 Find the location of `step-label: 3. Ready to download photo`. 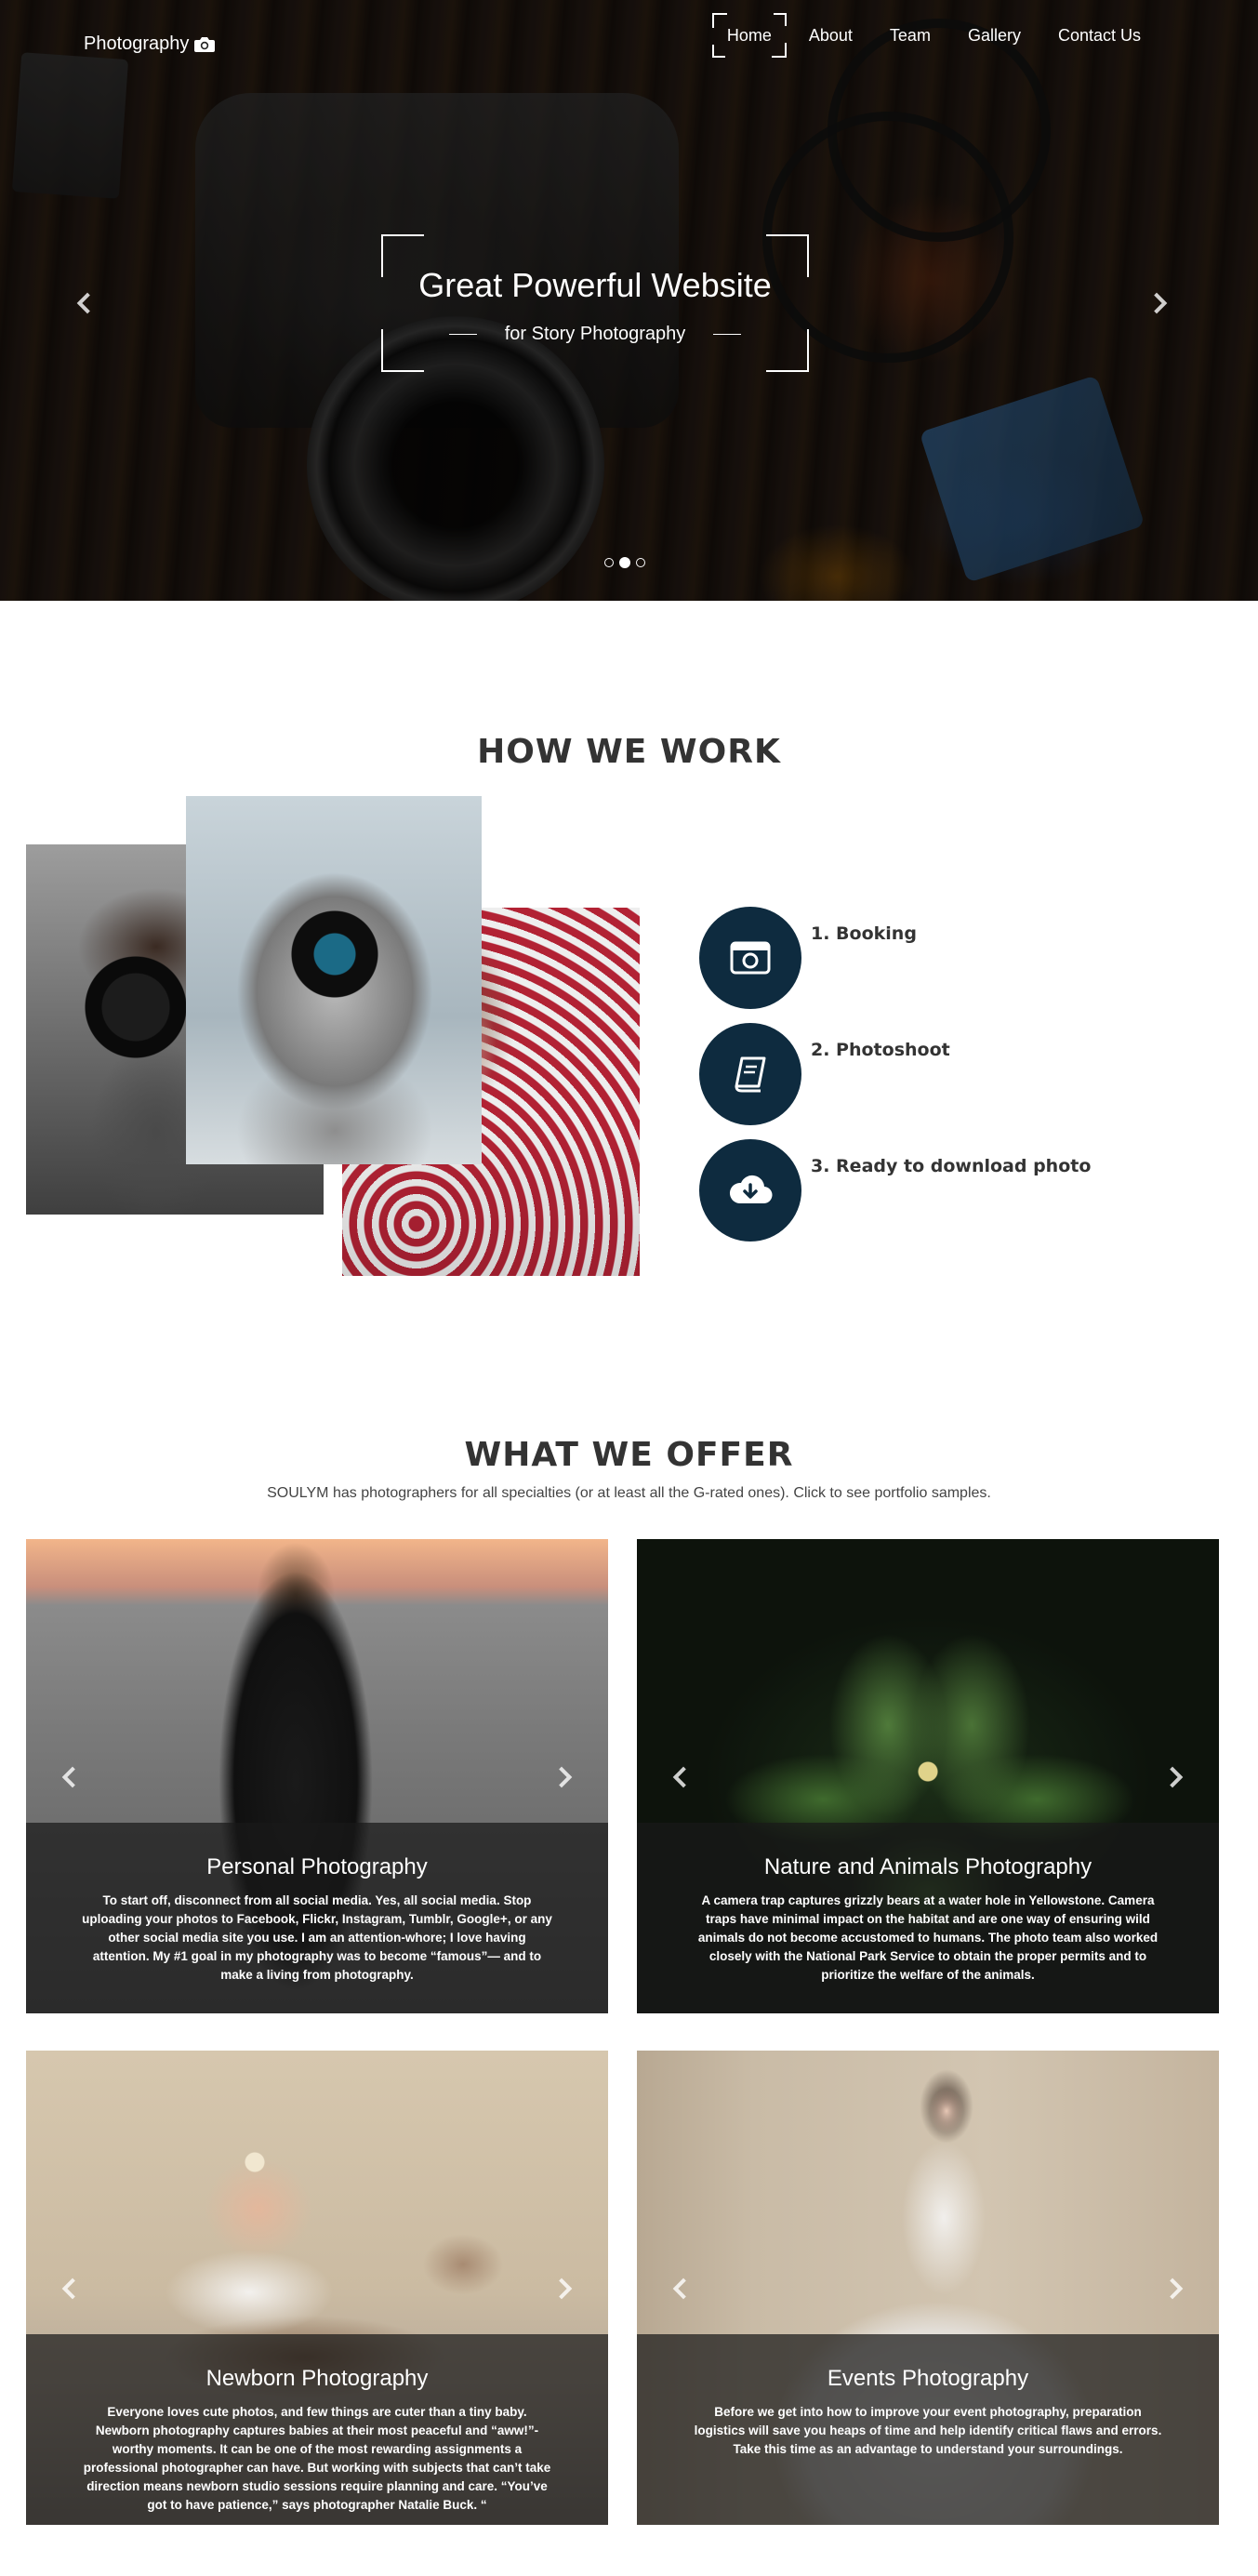

step-label: 3. Ready to download photo is located at coordinates (952, 1166).